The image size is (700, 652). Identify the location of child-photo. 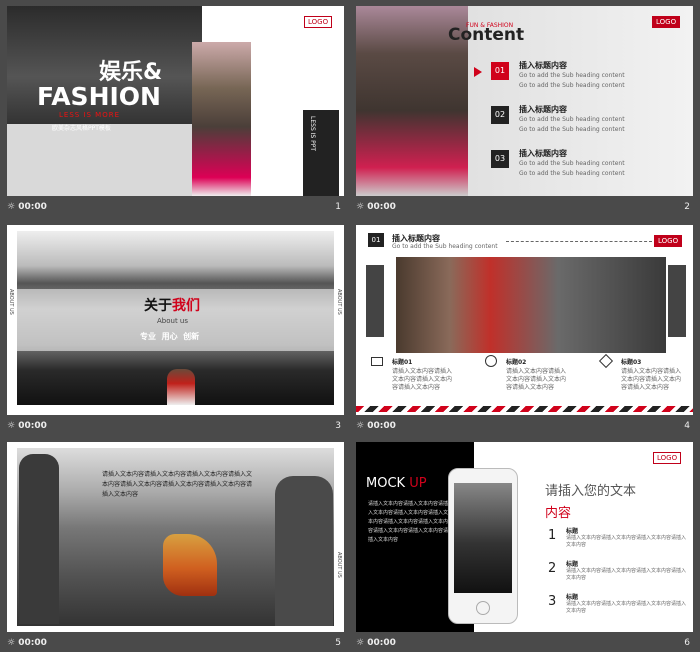
(531, 305).